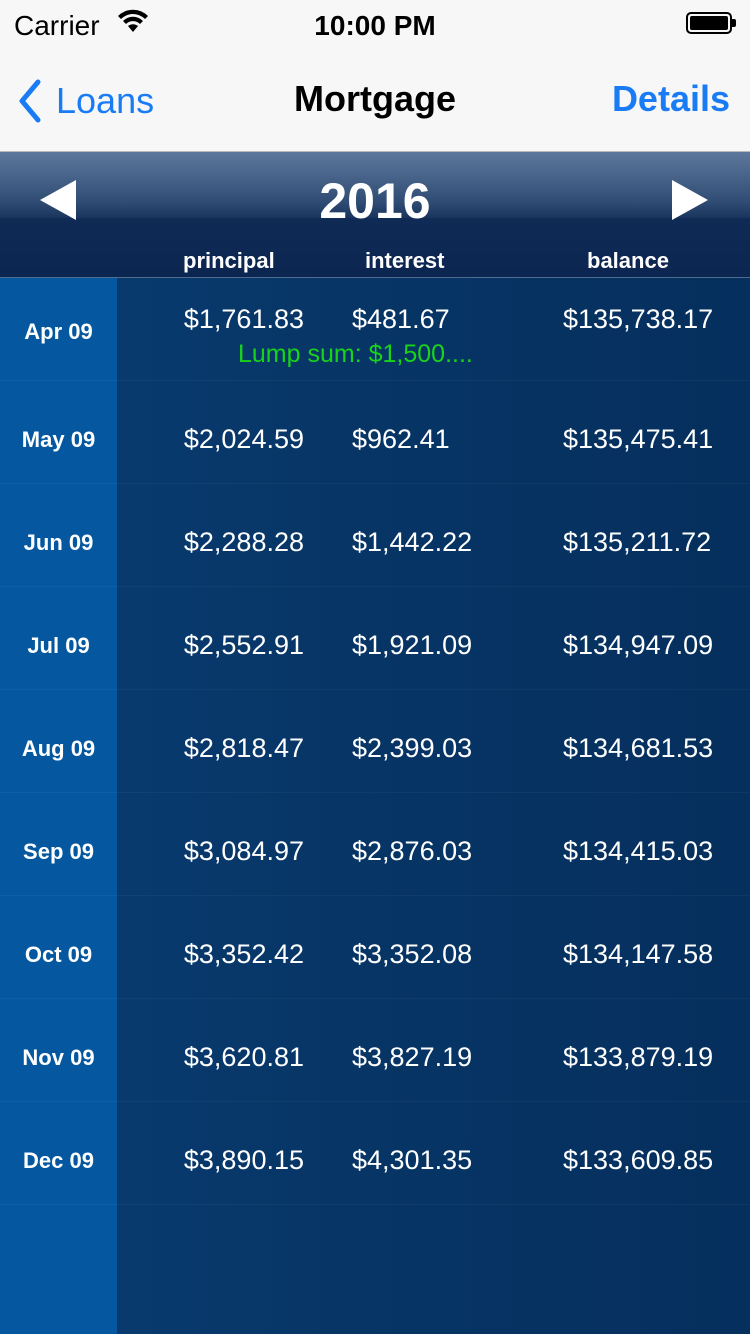 This screenshot has height=1334, width=750. Describe the element at coordinates (243, 954) in the screenshot. I see `principal-cell: $3,352.42` at that location.